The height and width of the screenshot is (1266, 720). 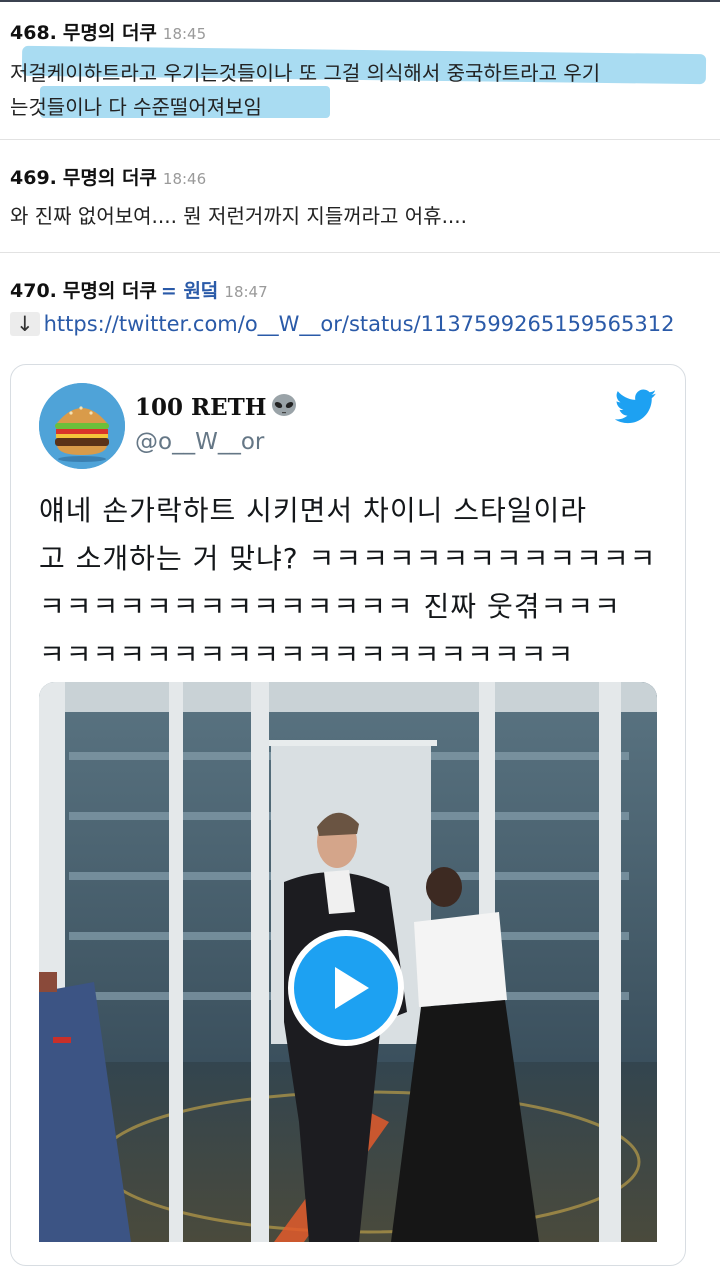 What do you see at coordinates (246, 292) in the screenshot?
I see `comment-time: 18:47` at bounding box center [246, 292].